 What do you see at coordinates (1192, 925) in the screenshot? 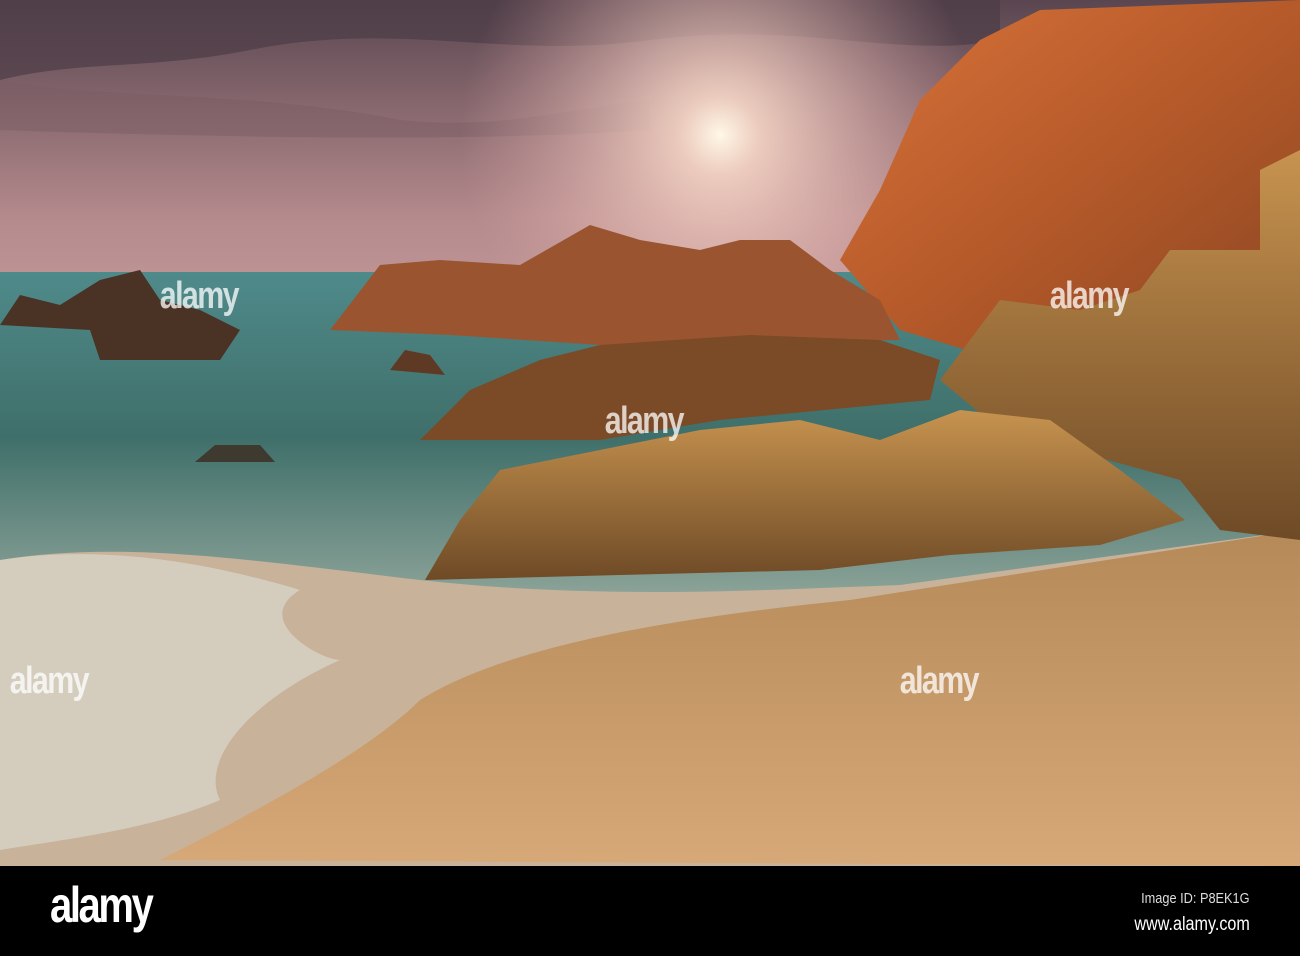
I see `website-link: www.alamy.com` at bounding box center [1192, 925].